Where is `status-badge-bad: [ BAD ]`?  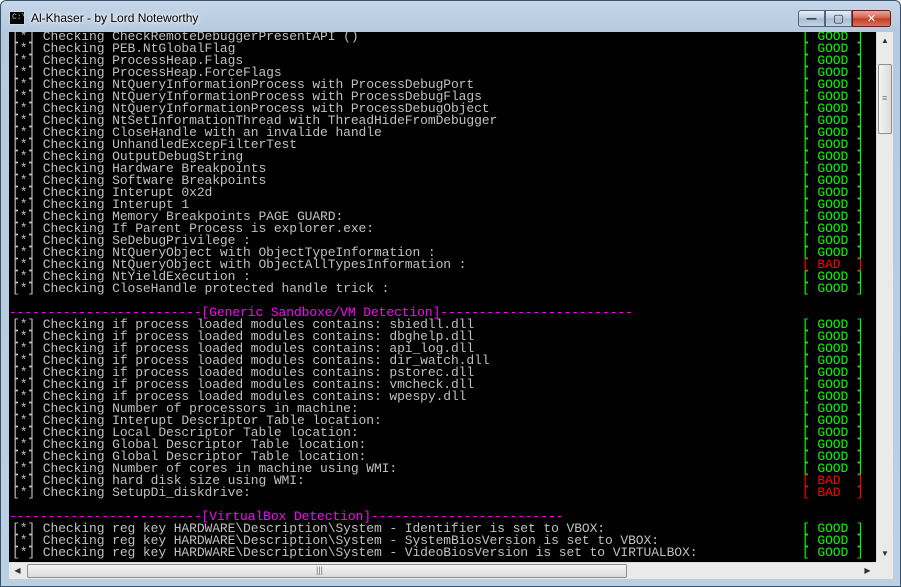
status-badge-bad: [ BAD ] is located at coordinates (833, 492).